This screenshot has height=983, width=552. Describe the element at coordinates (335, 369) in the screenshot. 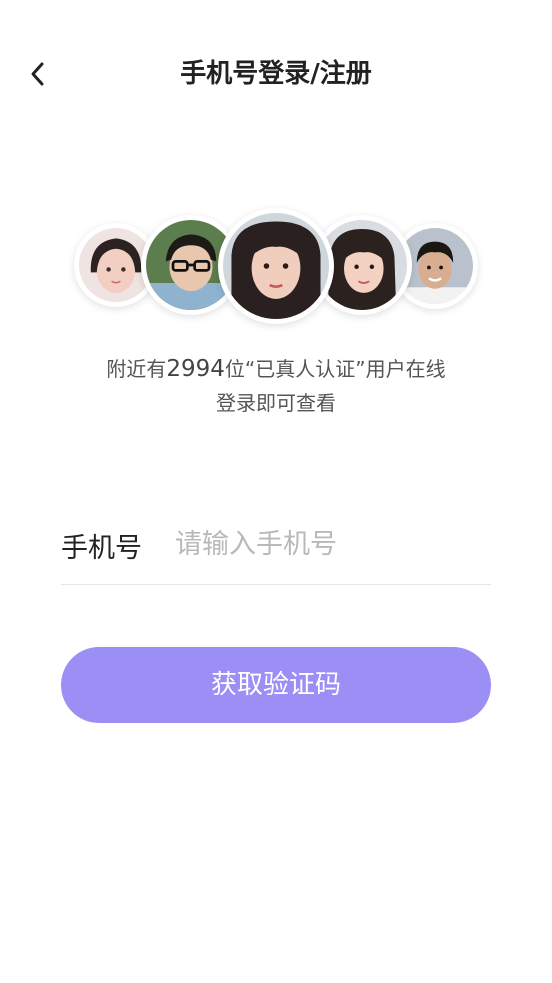

I see `online-suffix: 位“已真人认证”用户在线` at that location.